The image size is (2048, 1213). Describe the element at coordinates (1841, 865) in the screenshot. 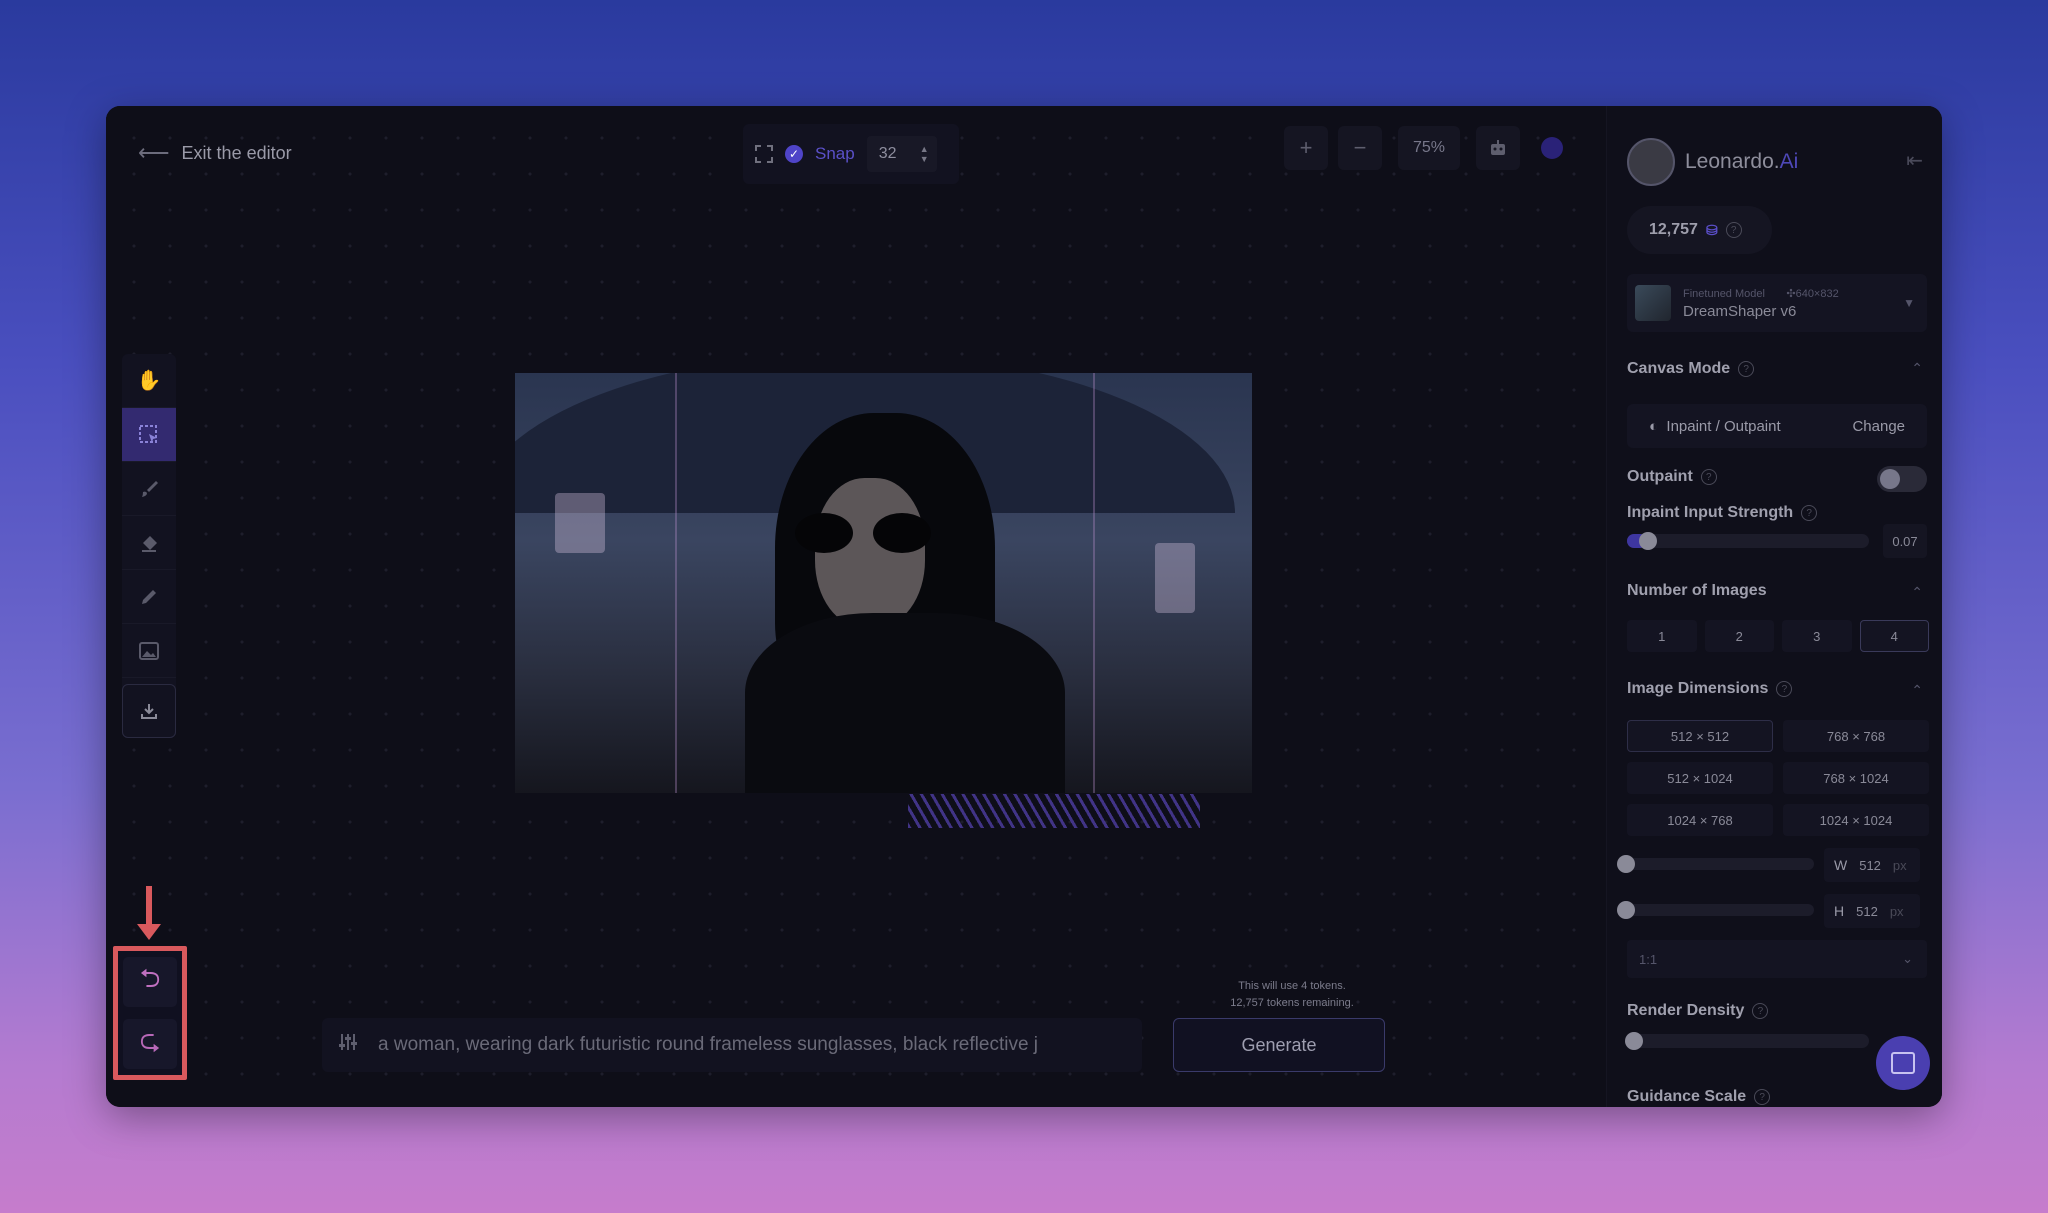

I see `width-key: W` at that location.